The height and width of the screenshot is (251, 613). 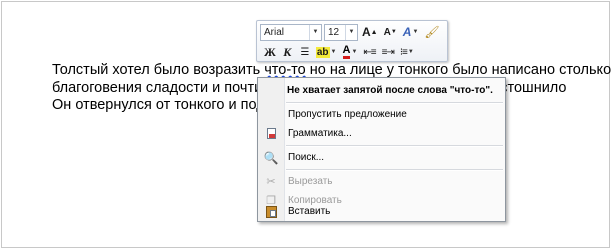 I want to click on increase-indent-icon: ≡⇥, so click(x=388, y=52).